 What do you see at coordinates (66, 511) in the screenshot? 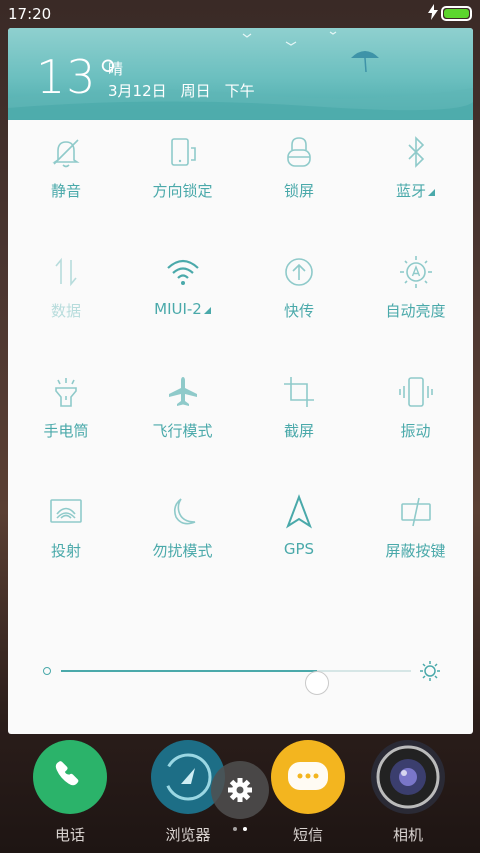
I see `cast-icon` at bounding box center [66, 511].